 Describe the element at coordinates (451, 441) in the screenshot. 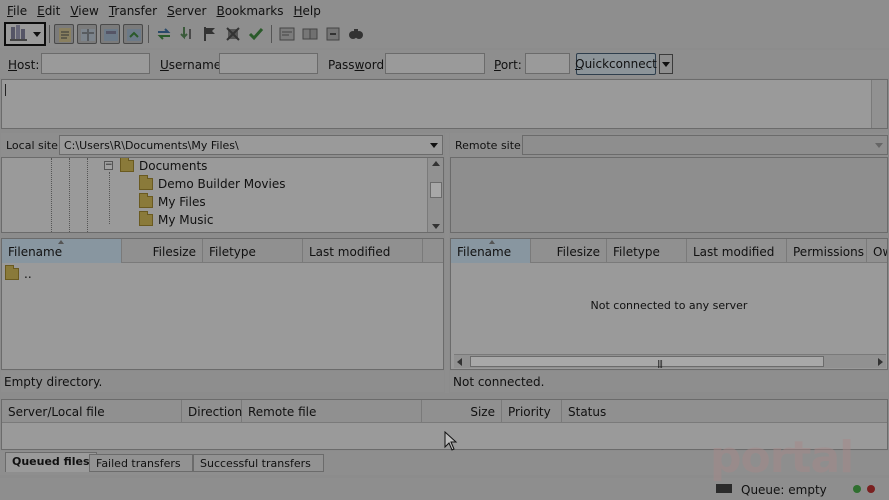

I see `mouse-cursor-icon` at that location.